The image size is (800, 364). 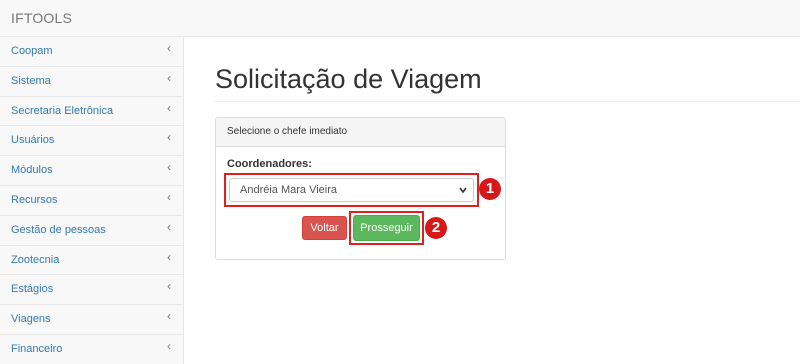 I want to click on page-title: Solicitação de Viagem, so click(x=348, y=79).